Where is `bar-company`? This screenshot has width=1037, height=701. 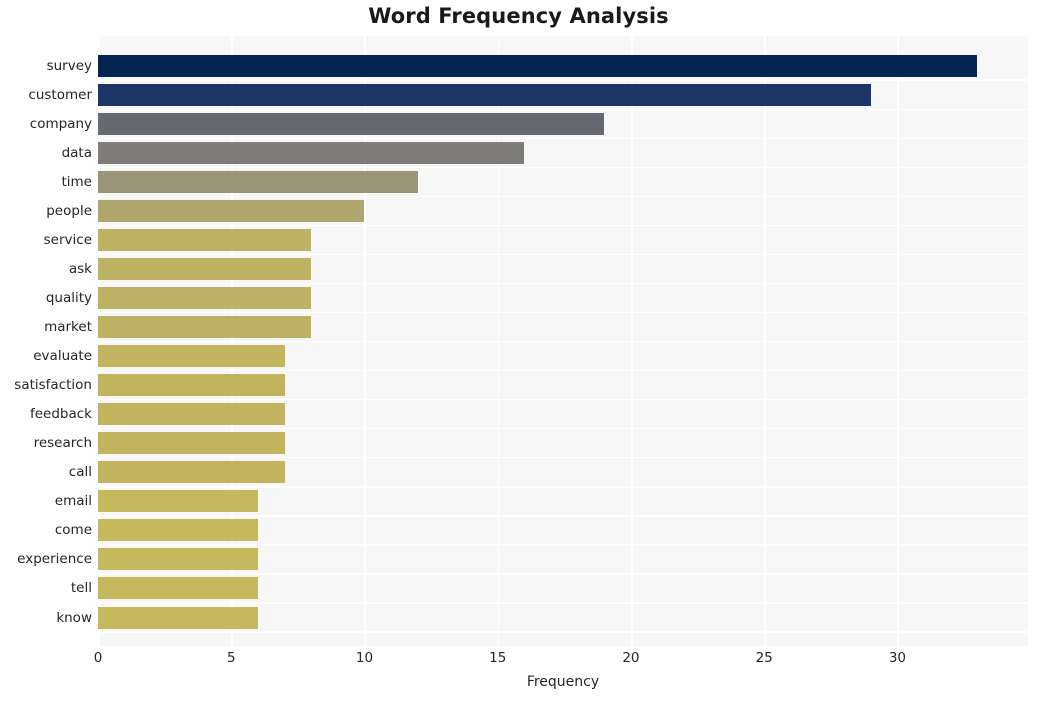
bar-company is located at coordinates (351, 123).